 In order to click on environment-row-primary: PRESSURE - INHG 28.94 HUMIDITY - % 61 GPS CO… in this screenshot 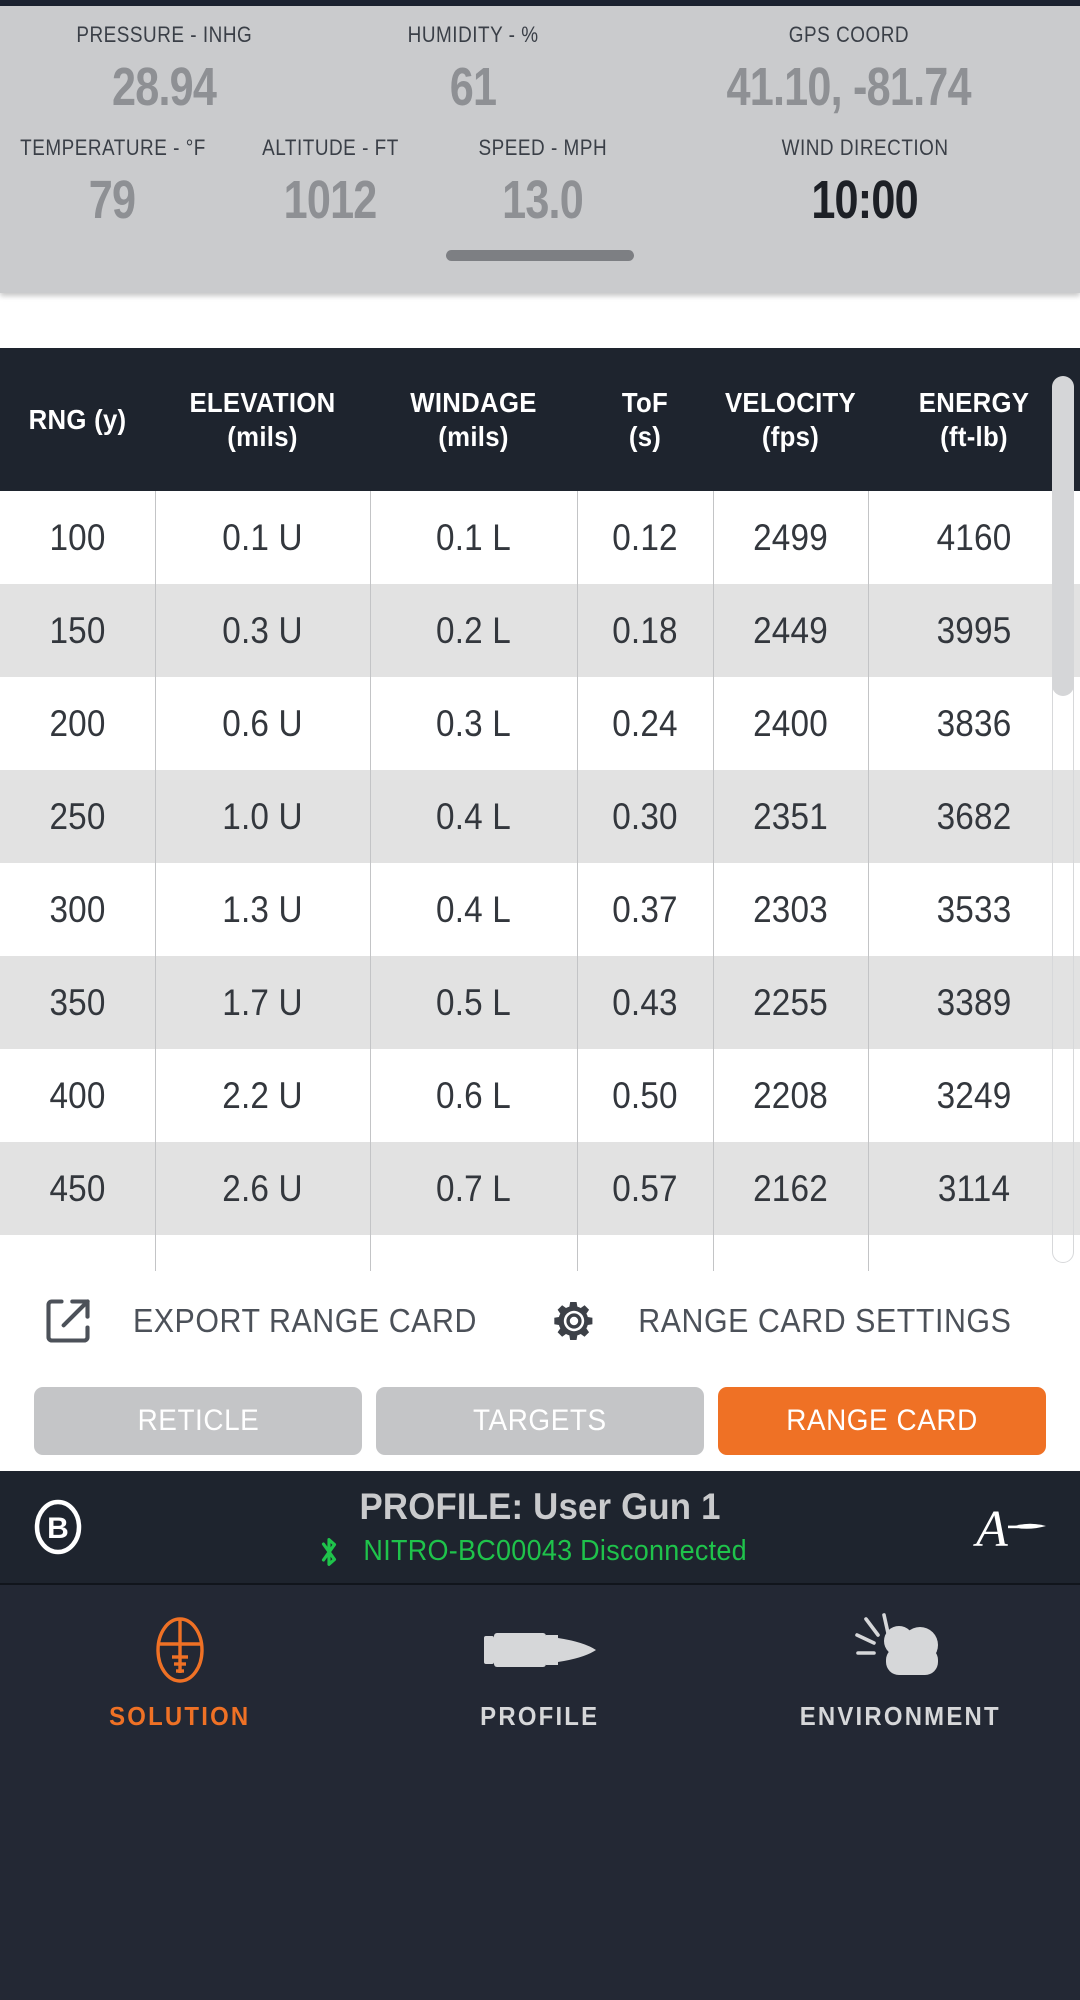, I will do `click(540, 70)`.